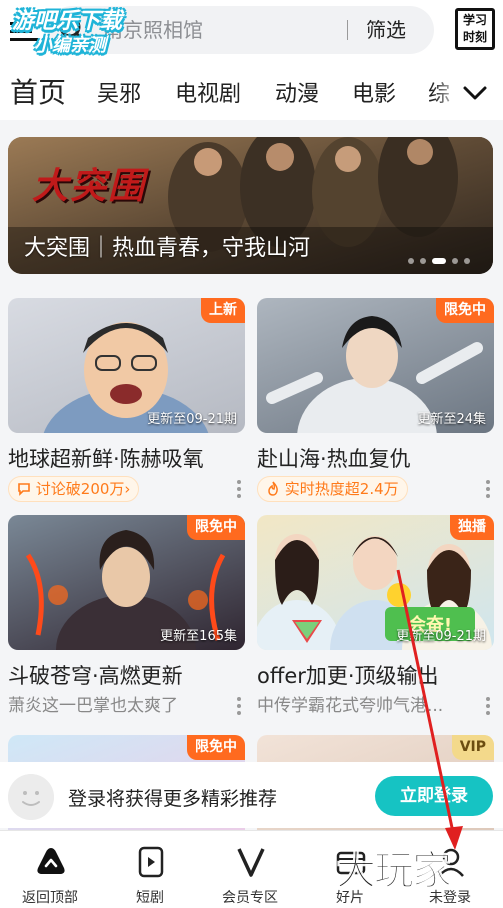  I want to click on video-subtitle: 萧炎这一巴掌也太爽了, so click(93, 706).